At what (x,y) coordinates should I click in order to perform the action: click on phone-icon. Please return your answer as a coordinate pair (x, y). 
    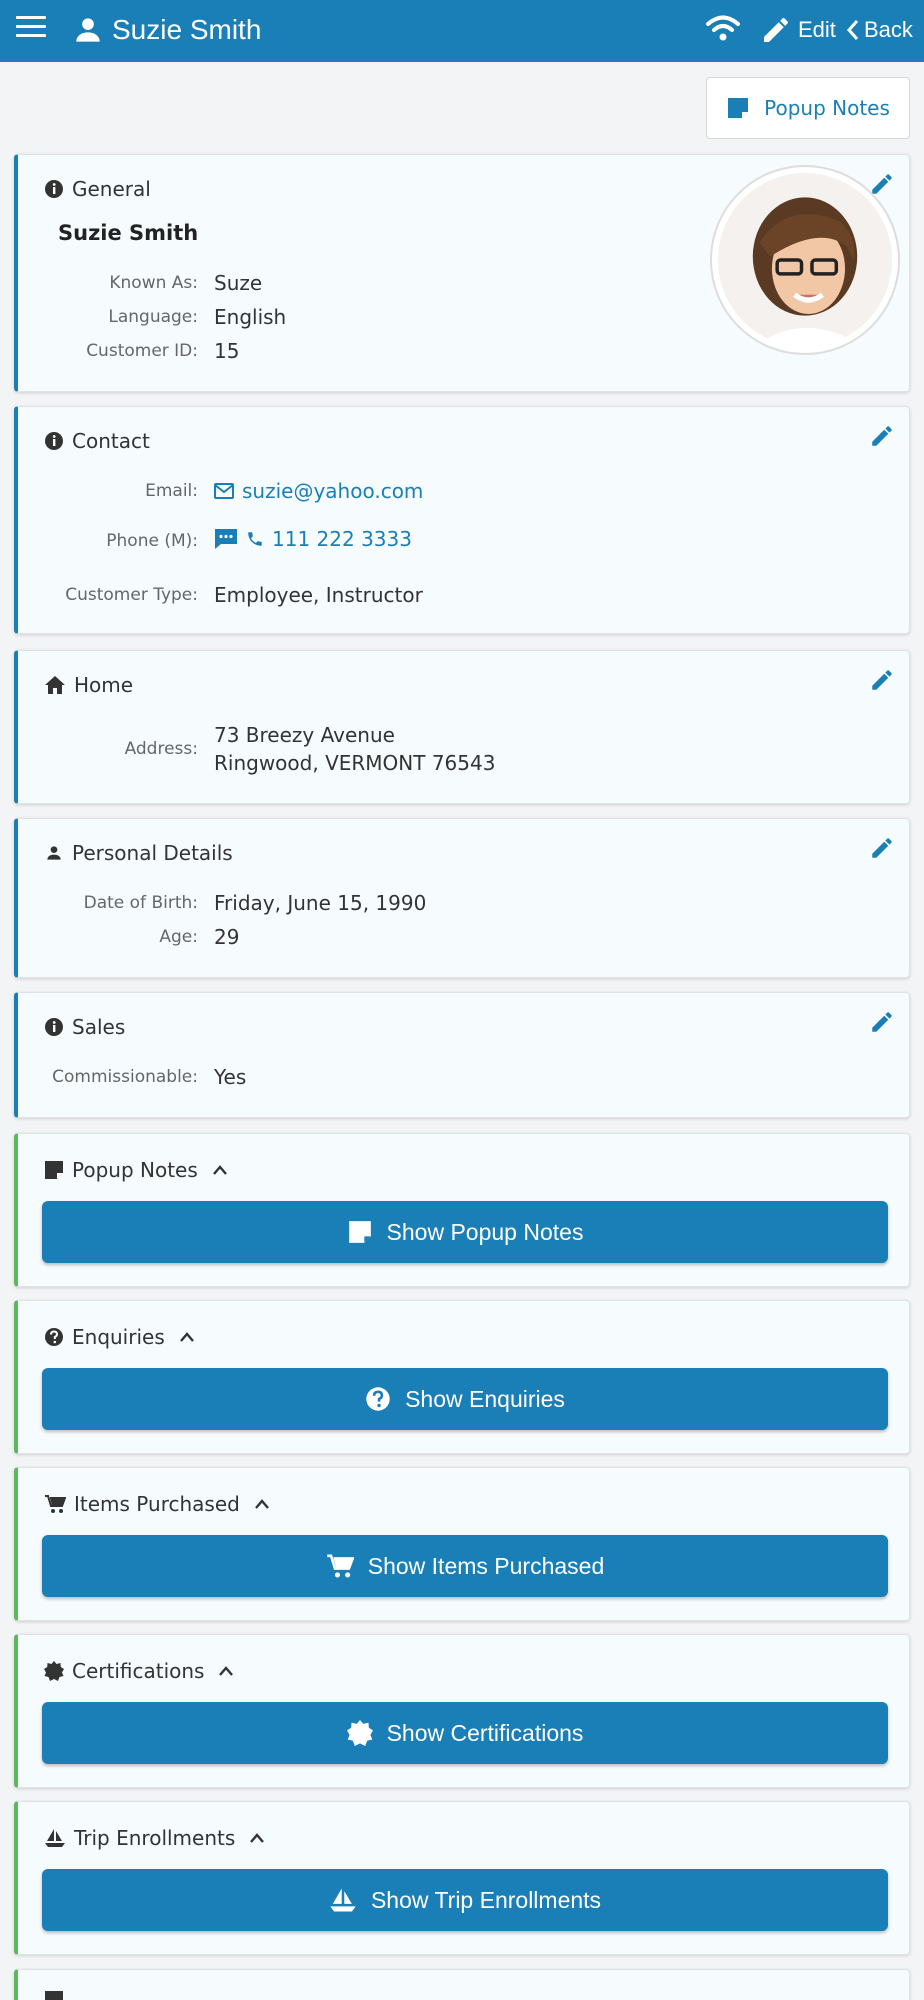
    Looking at the image, I should click on (255, 539).